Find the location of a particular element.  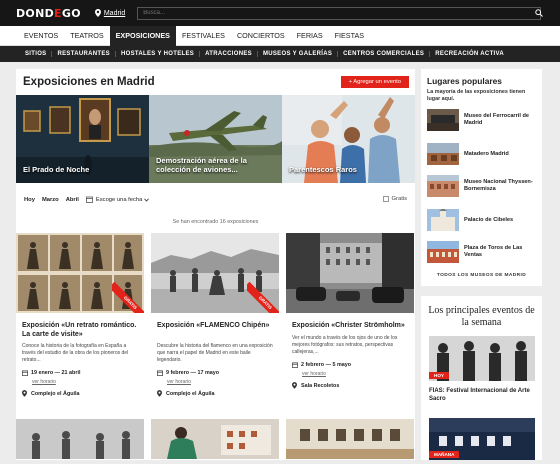

place-item: Matadero Madrid is located at coordinates (483, 154).